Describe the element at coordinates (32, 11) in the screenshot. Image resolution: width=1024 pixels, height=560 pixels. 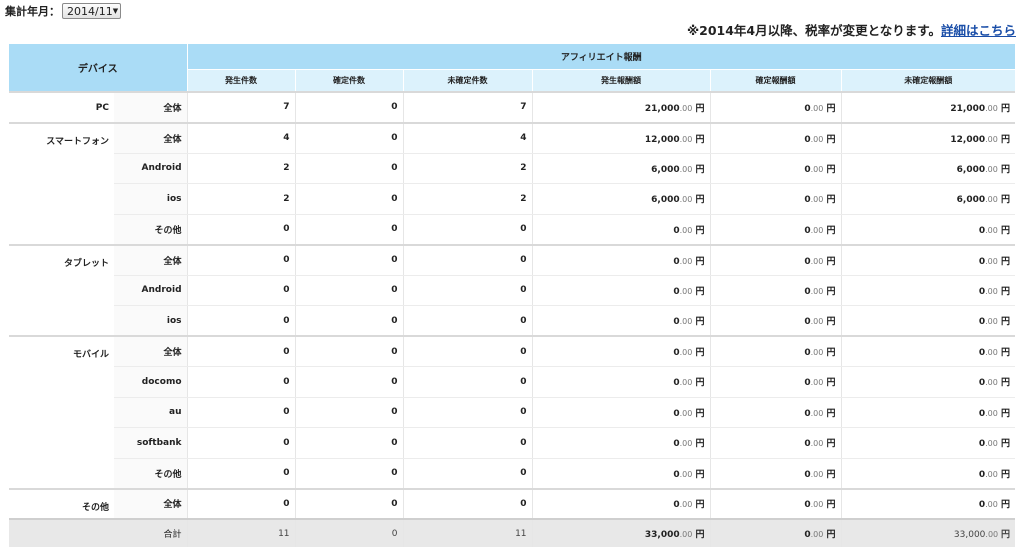
I see `period-label: 集計年月：` at that location.